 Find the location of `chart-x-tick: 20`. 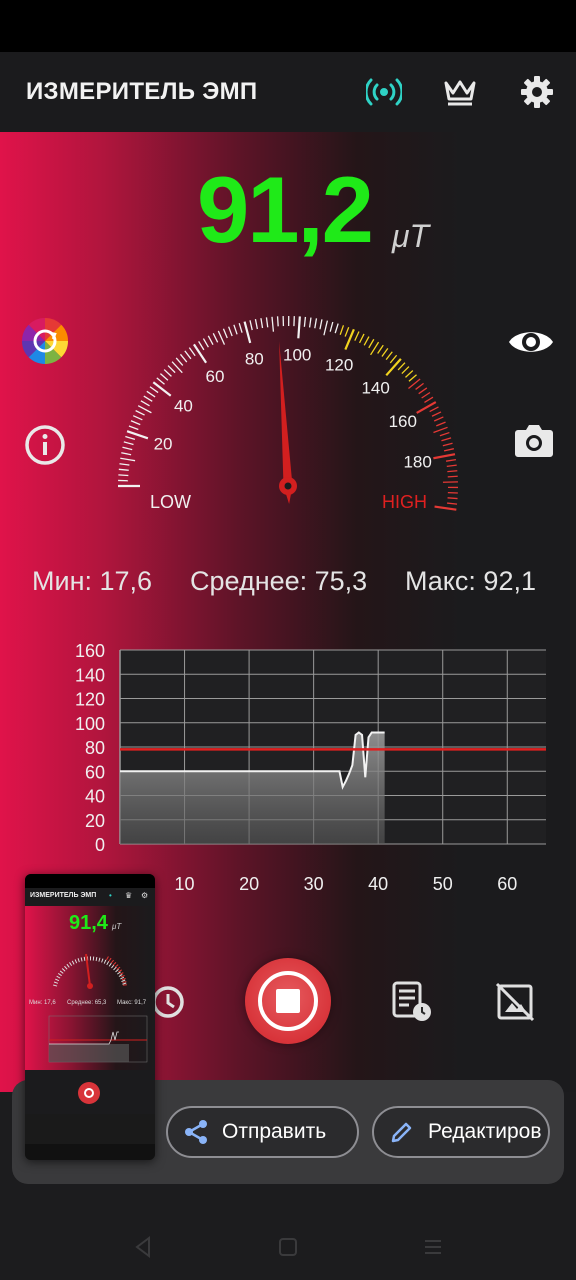

chart-x-tick: 20 is located at coordinates (249, 884).